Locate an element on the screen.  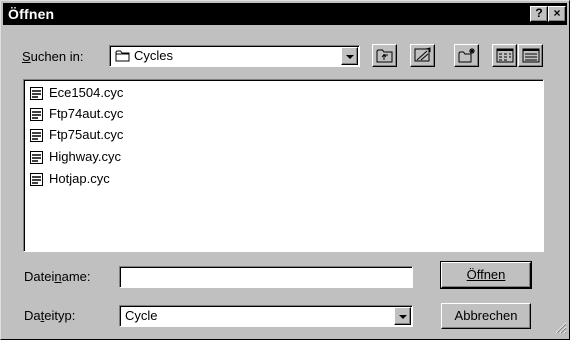
look-in-label-rest: uchen in: is located at coordinates (57, 56).